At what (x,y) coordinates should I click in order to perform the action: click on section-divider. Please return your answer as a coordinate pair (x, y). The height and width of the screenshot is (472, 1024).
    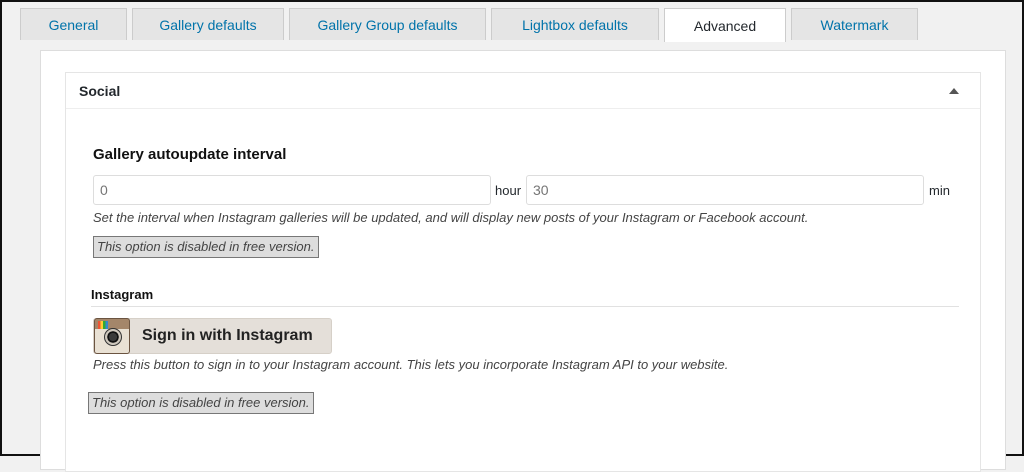
    Looking at the image, I should click on (525, 306).